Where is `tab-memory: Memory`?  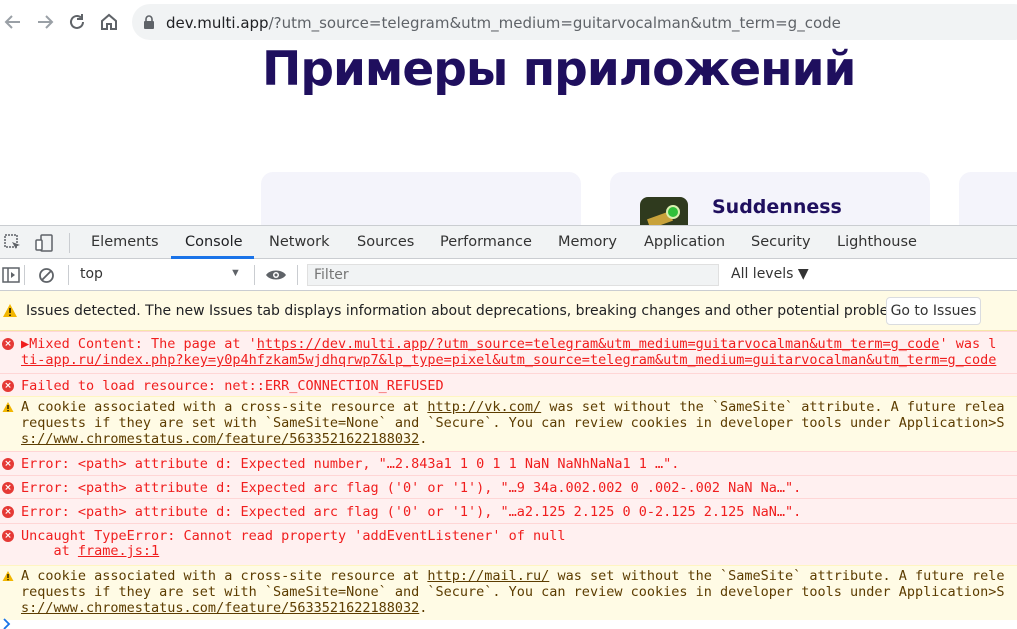 tab-memory: Memory is located at coordinates (587, 242).